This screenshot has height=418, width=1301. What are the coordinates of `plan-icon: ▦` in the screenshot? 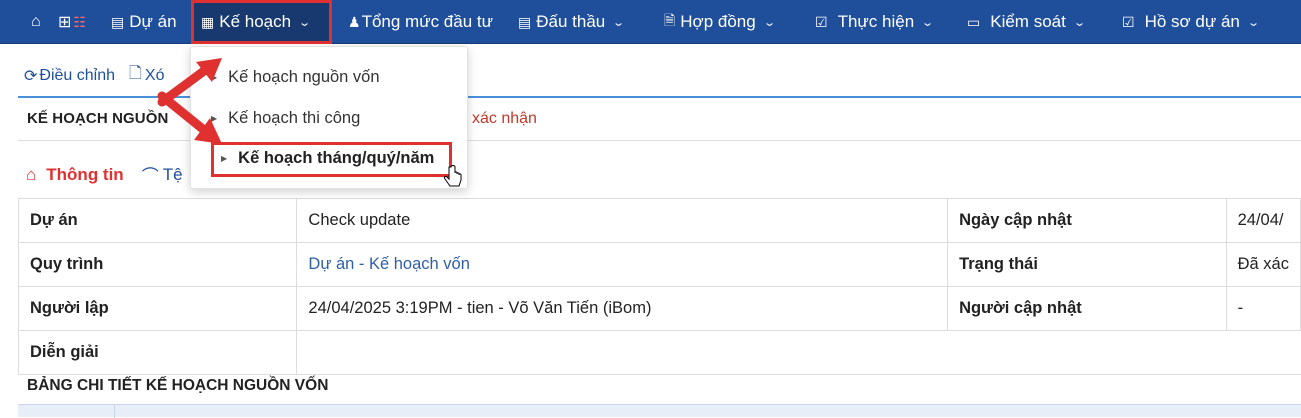 It's located at (208, 21).